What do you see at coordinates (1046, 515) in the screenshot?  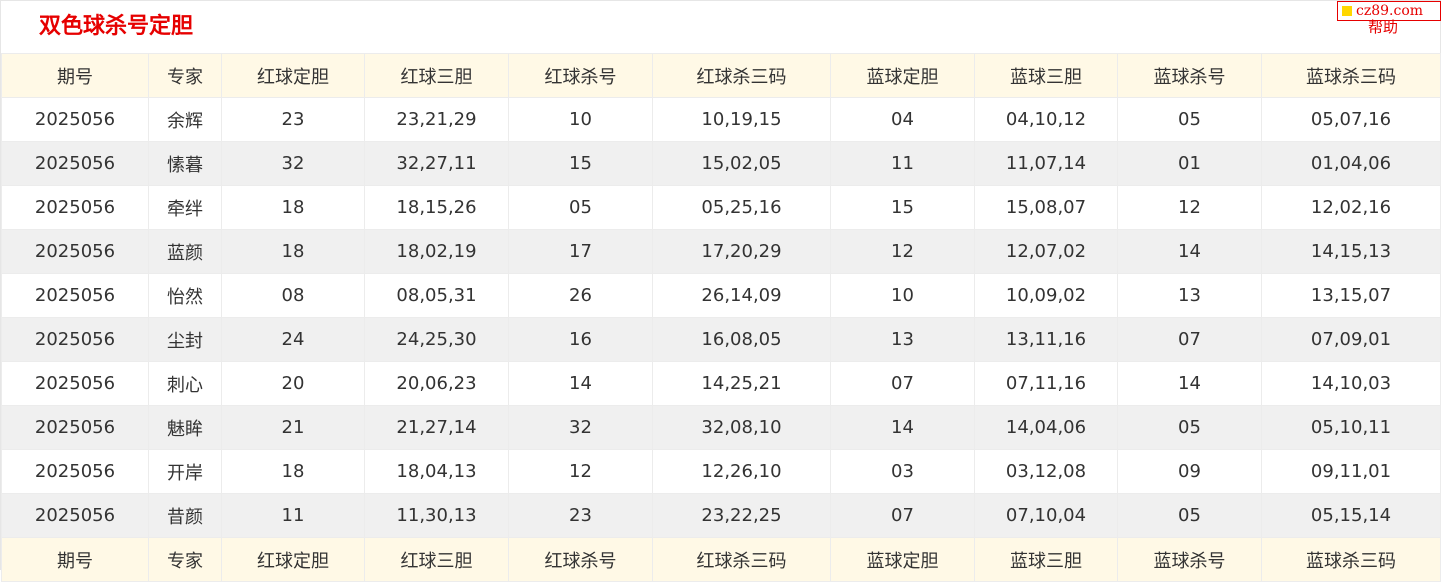 I see `table-cell: 07,10,04` at bounding box center [1046, 515].